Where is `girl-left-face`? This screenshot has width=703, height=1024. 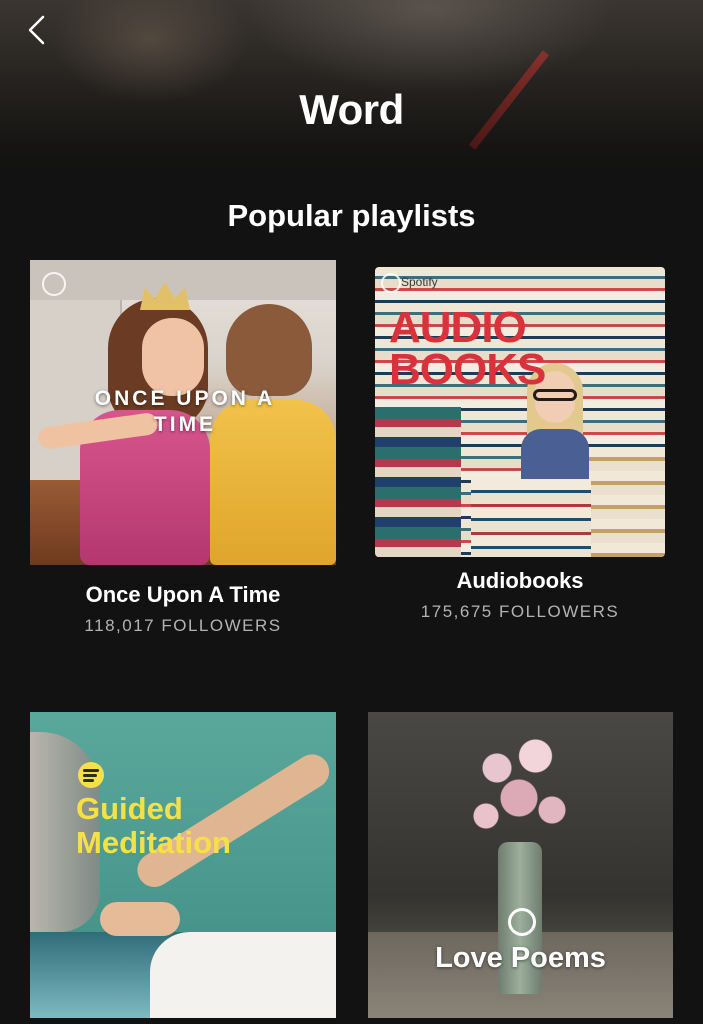 girl-left-face is located at coordinates (173, 357).